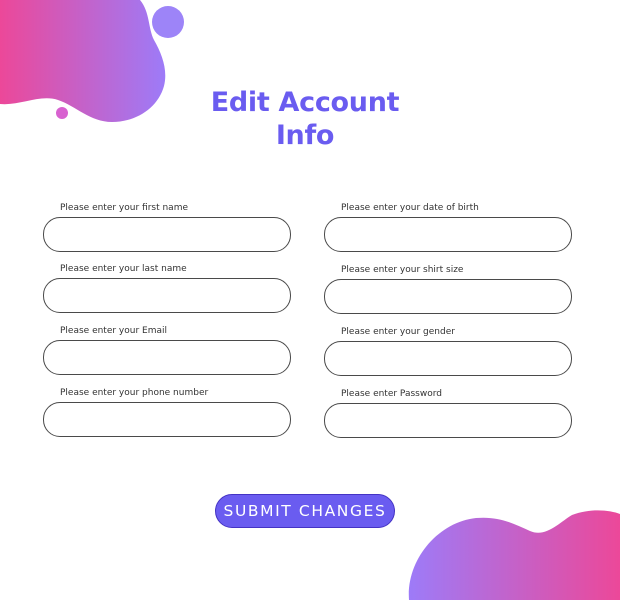 The height and width of the screenshot is (600, 620). Describe the element at coordinates (305, 511) in the screenshot. I see `submit-changes-button: SUBMIT CHANGES` at that location.